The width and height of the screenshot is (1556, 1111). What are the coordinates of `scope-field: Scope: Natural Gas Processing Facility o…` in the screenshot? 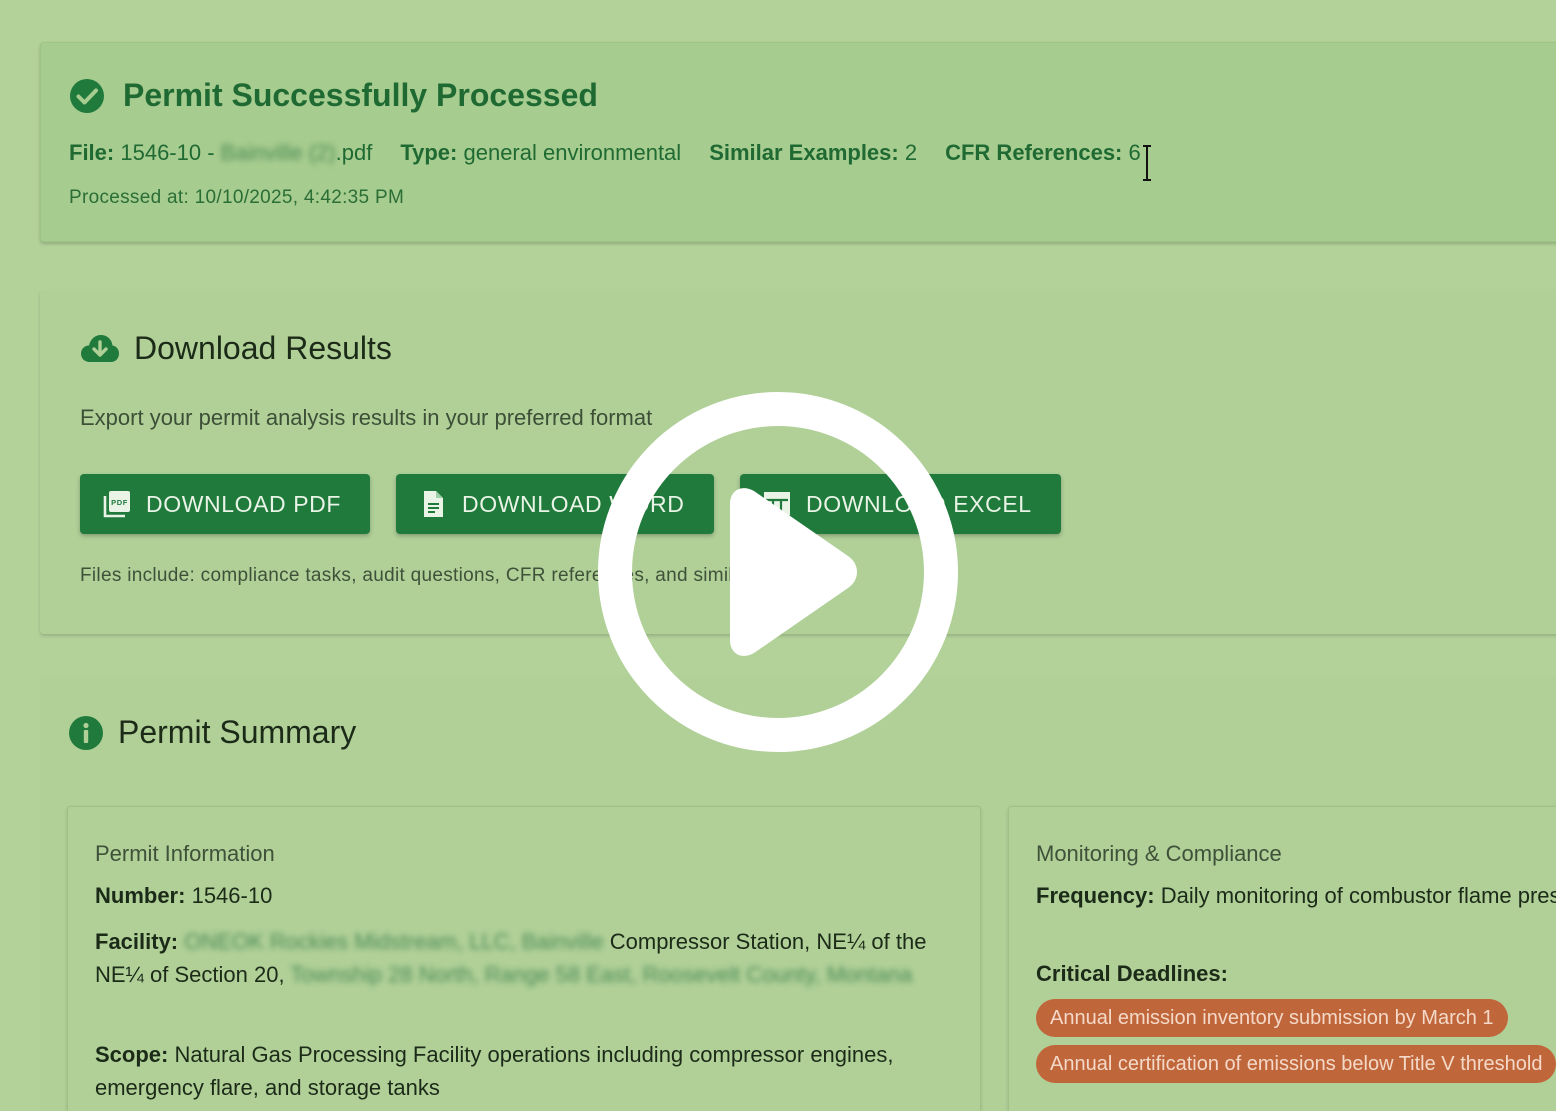 It's located at (495, 1071).